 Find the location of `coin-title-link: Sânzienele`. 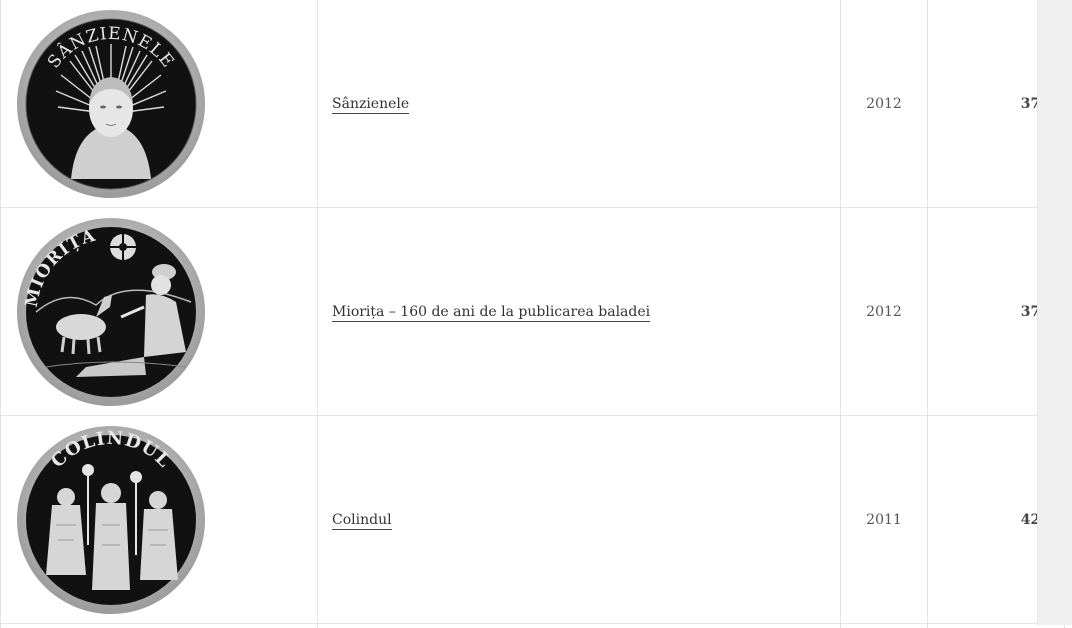

coin-title-link: Sânzienele is located at coordinates (370, 105).